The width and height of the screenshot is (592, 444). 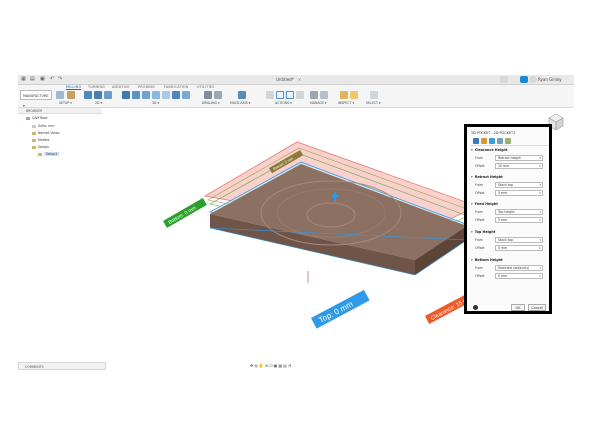 I want to click on redo-icon: ↷, so click(x=60, y=79).